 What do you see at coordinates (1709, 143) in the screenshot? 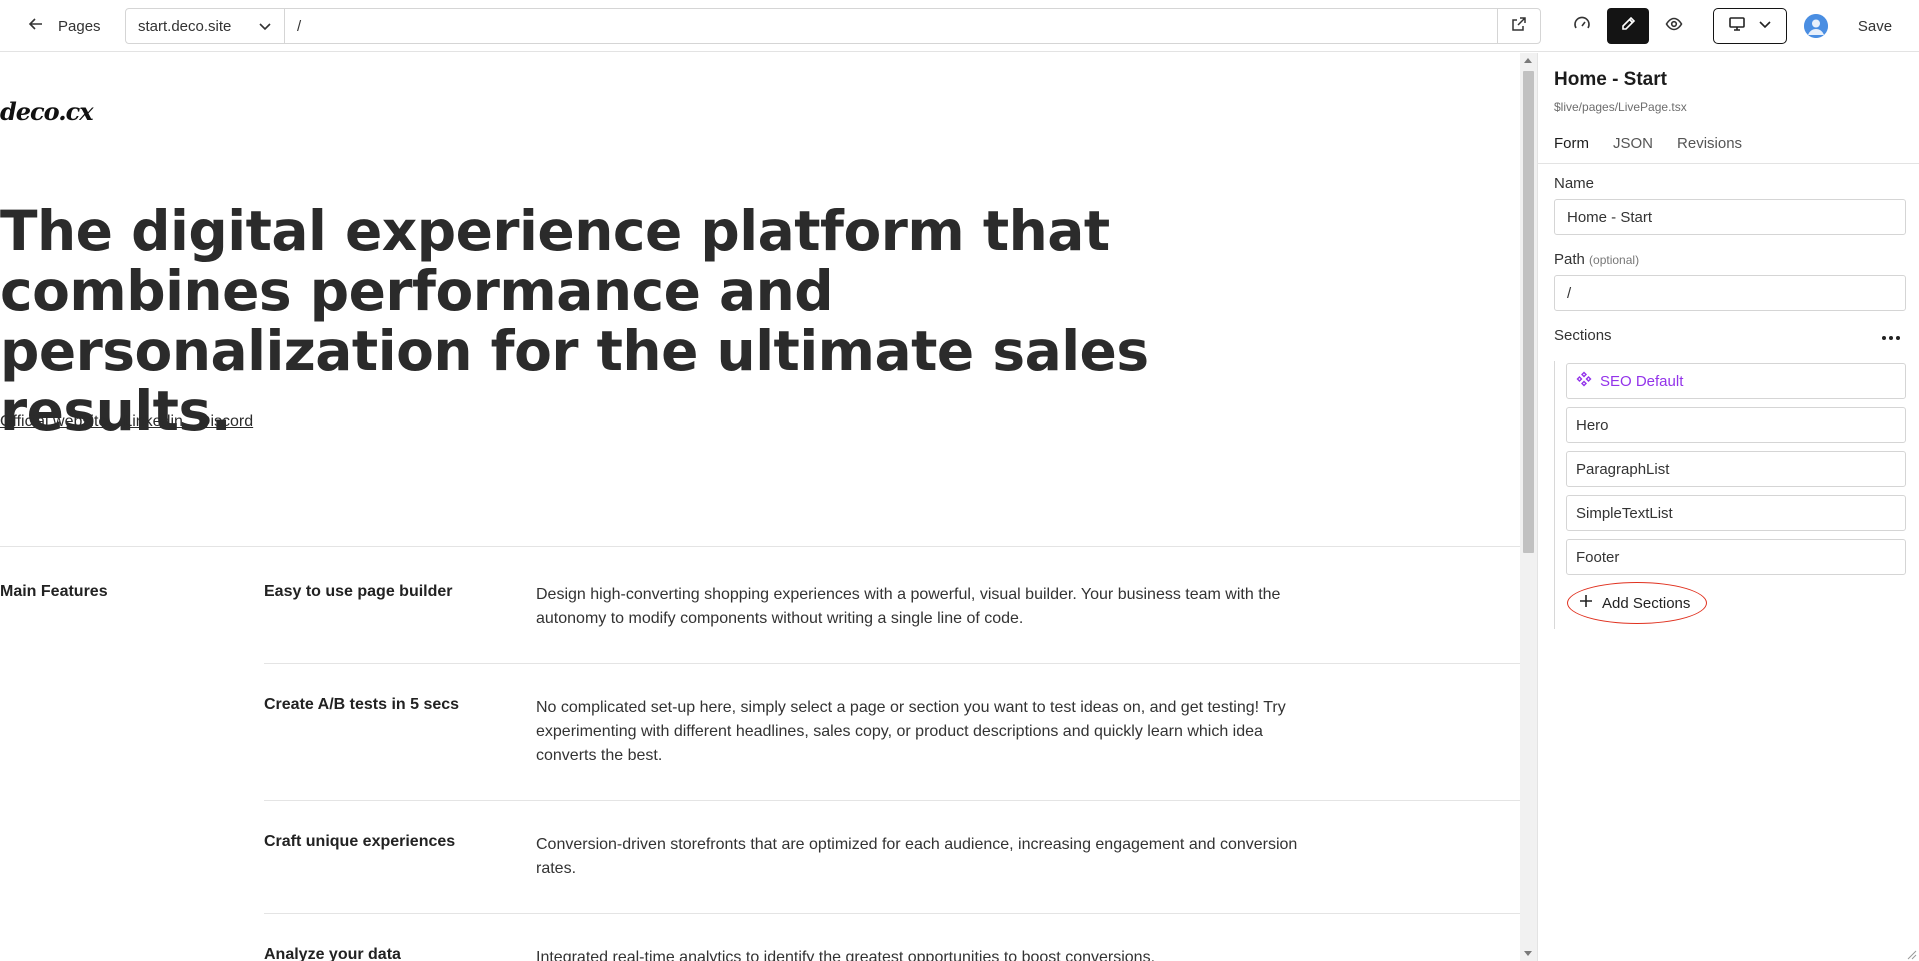
I see `tab-revisions: Revisions` at bounding box center [1709, 143].